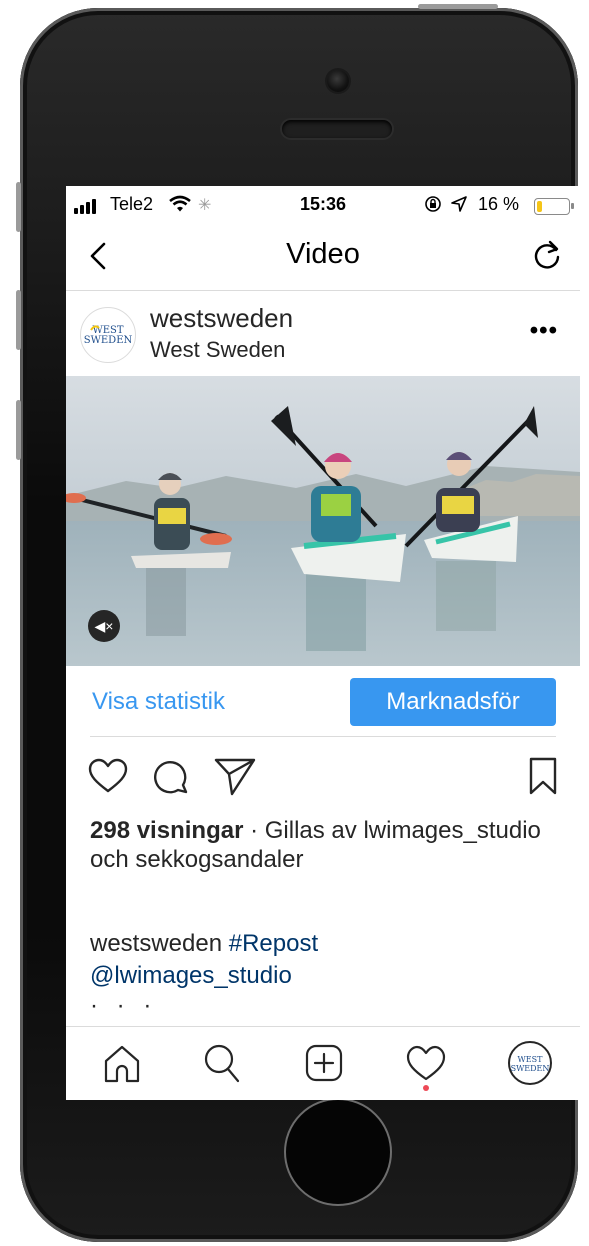  What do you see at coordinates (531, 1059) in the screenshot?
I see `svg-text: WEST` at bounding box center [531, 1059].